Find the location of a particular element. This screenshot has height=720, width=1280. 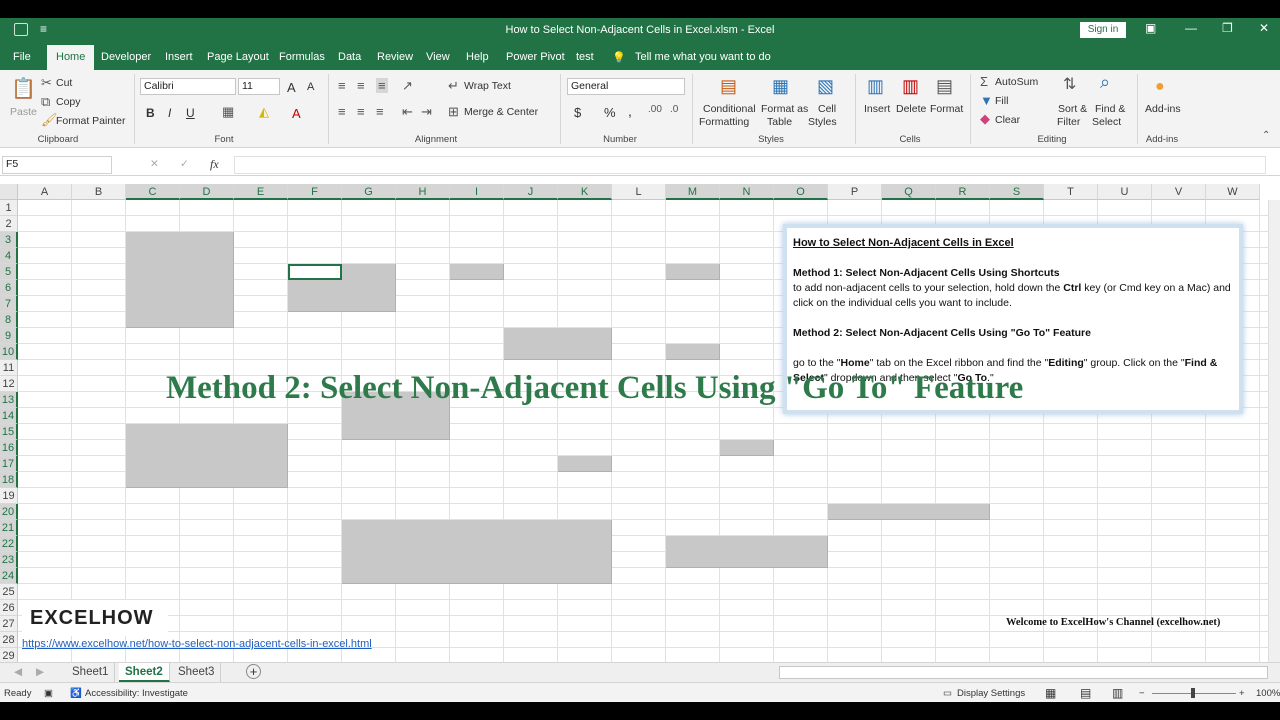

sheet-tab-sheet2: Sheet2 is located at coordinates (144, 672).